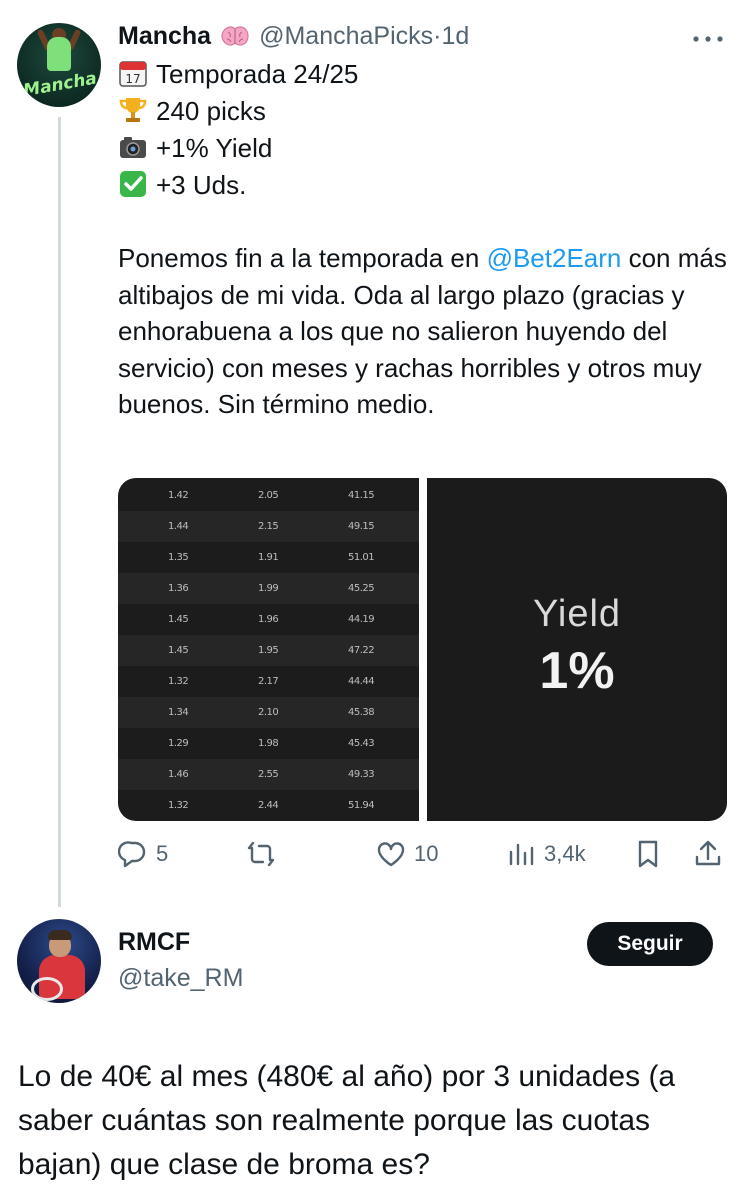 This screenshot has width=745, height=1200. Describe the element at coordinates (257, 74) in the screenshot. I see `stat-season-text: Temporada 24/25` at that location.